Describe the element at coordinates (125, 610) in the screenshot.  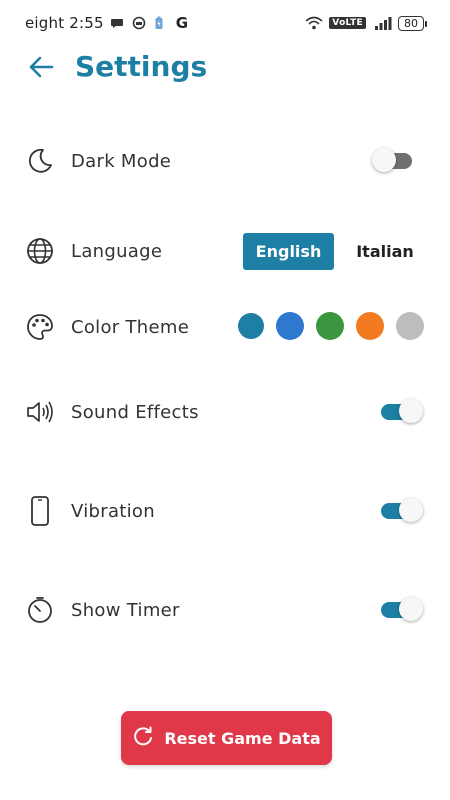
I see `show-timer-label: Show Timer` at that location.